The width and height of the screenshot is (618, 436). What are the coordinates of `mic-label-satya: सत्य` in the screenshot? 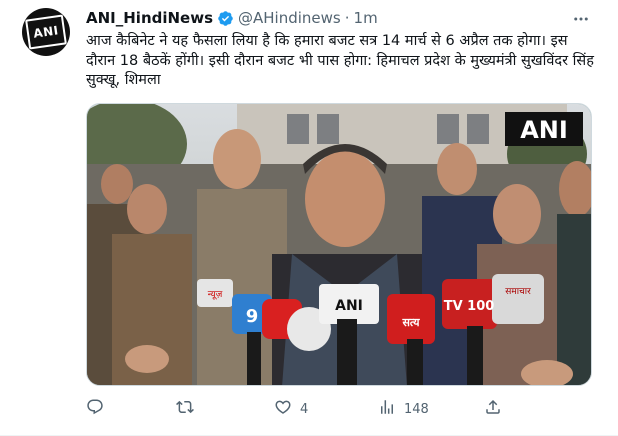 It's located at (410, 322).